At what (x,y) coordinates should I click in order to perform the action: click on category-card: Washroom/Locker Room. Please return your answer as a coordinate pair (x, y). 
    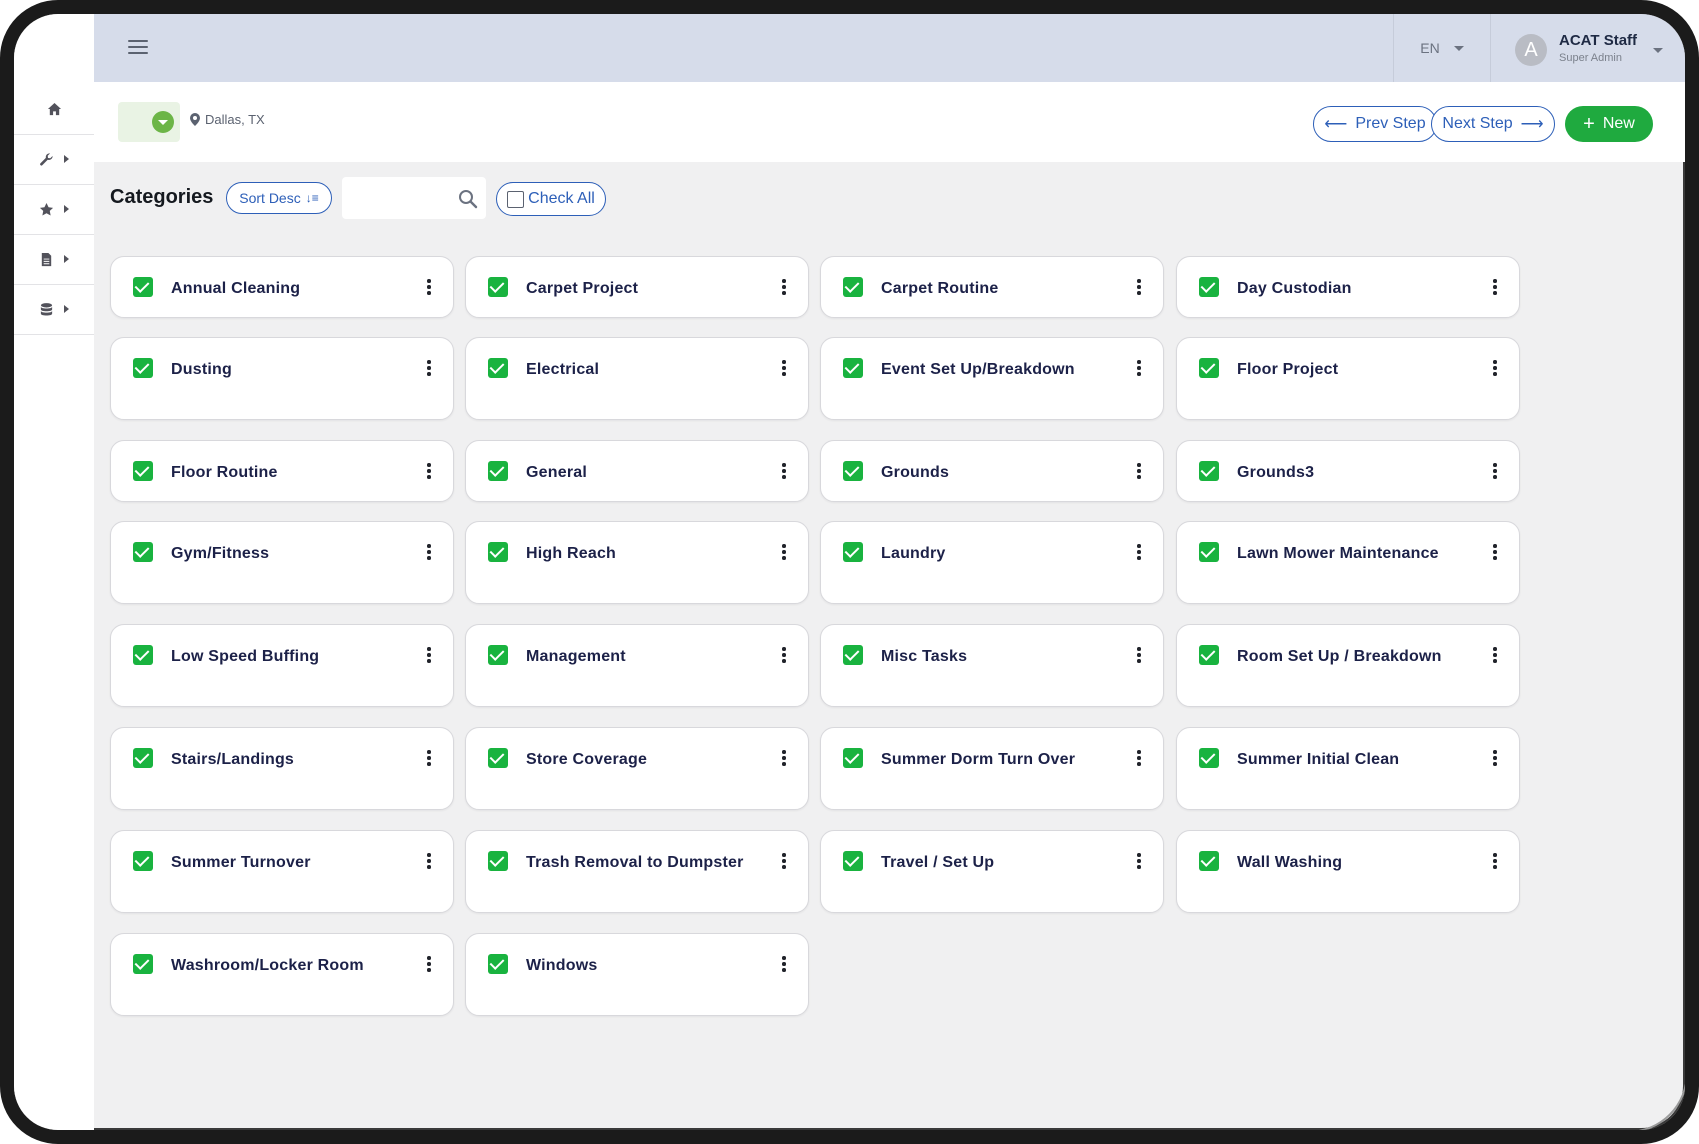
    Looking at the image, I should click on (282, 974).